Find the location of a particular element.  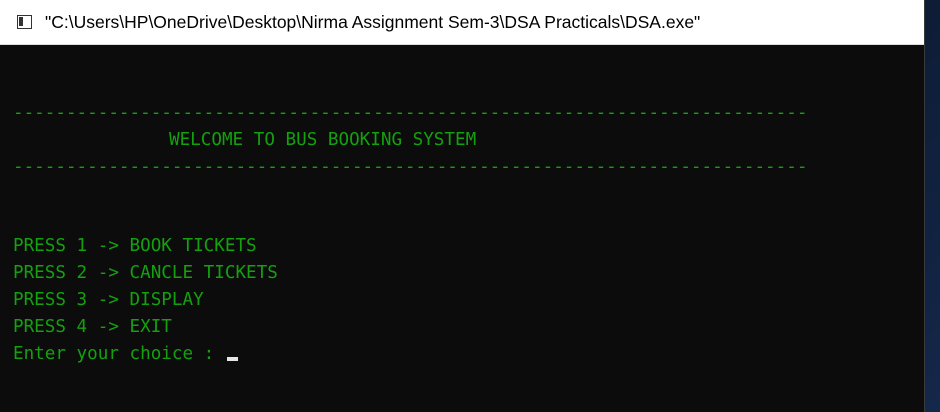

input-prompt: Enter your choice : is located at coordinates (119, 354).